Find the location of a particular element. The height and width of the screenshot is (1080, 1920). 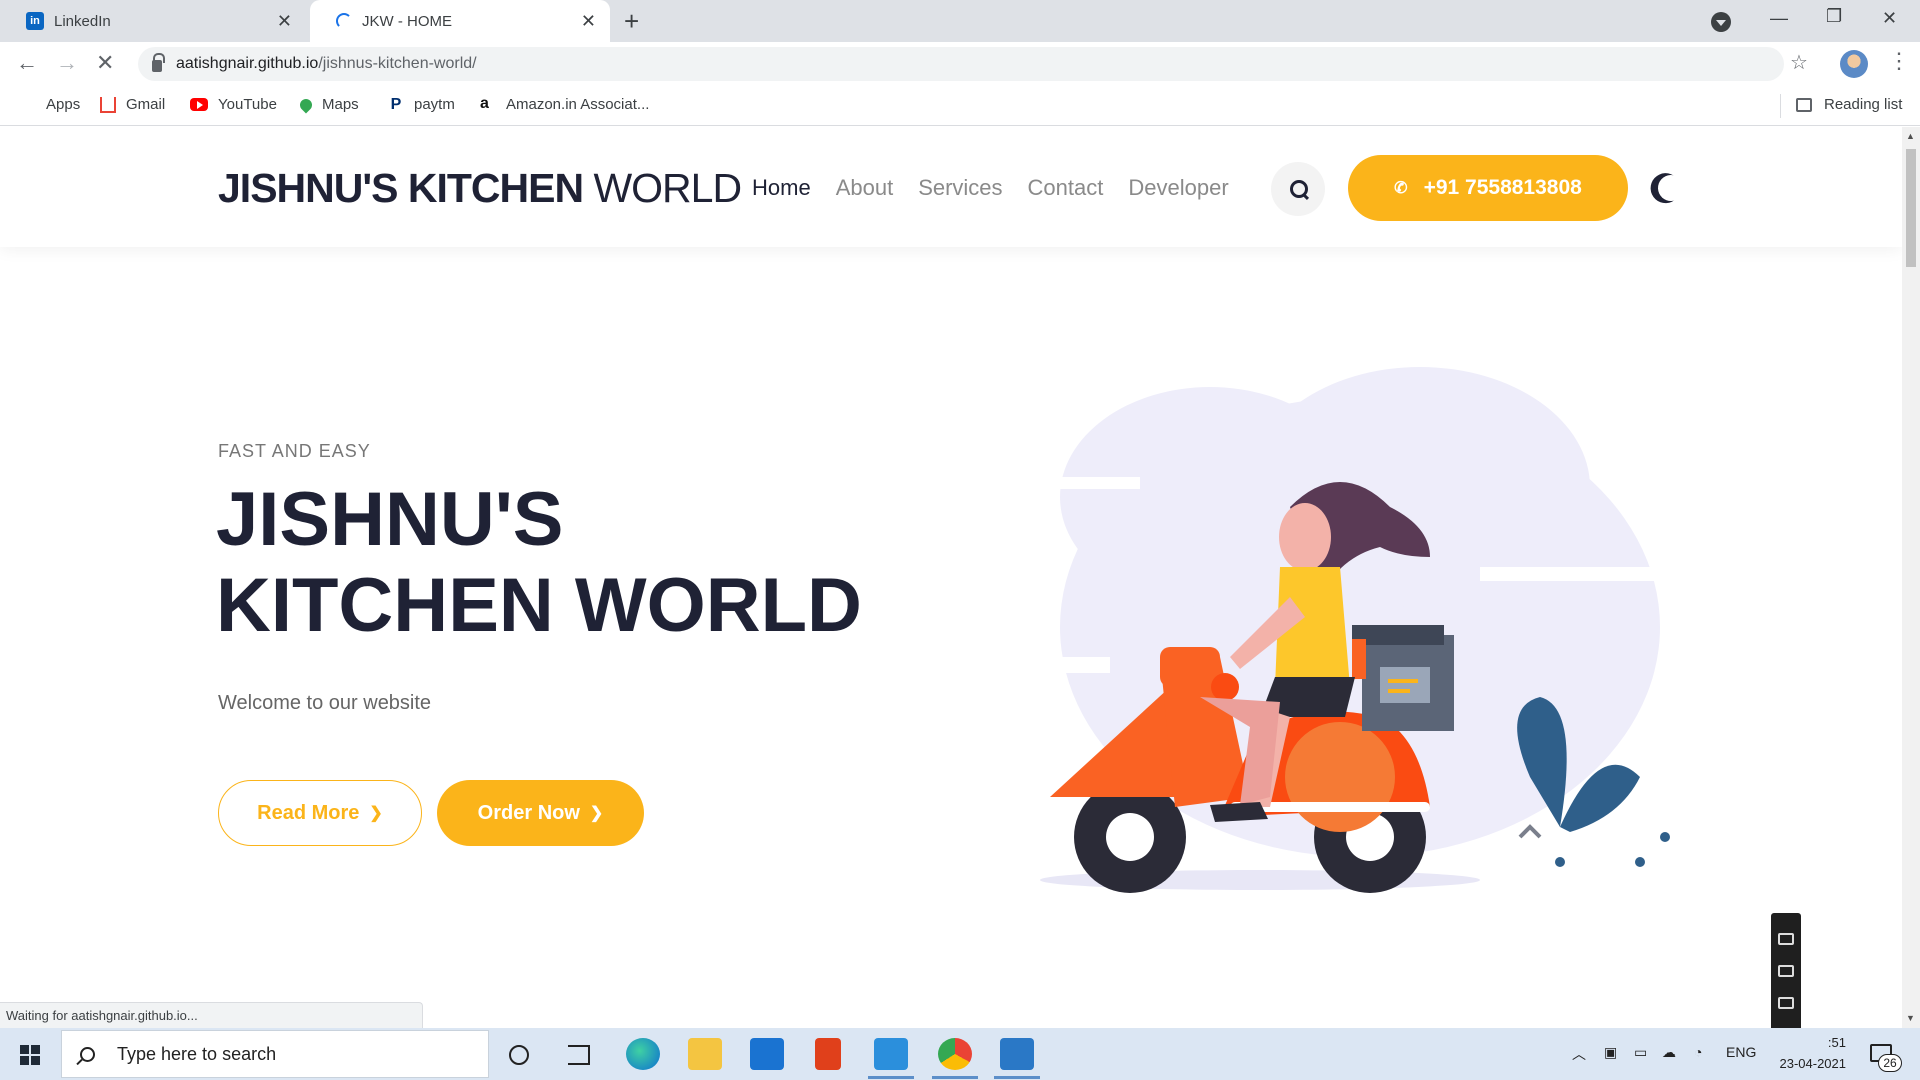

bookmark-apps: Apps is located at coordinates (50, 104).